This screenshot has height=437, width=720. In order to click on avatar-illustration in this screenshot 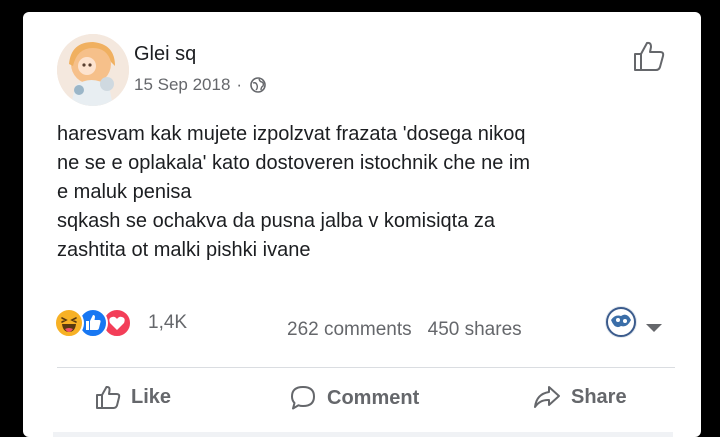, I will do `click(93, 70)`.